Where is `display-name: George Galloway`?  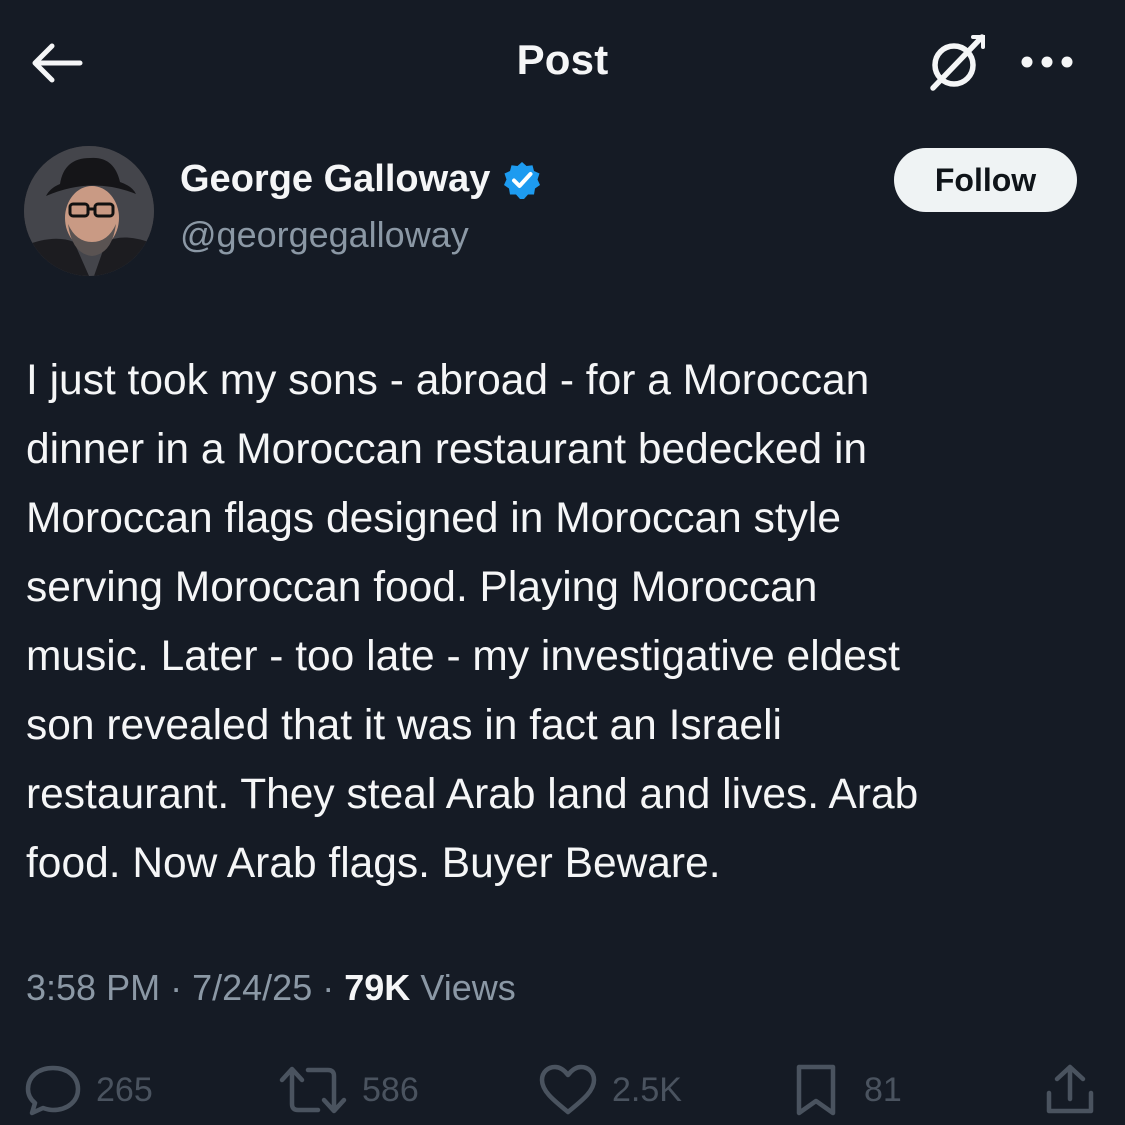
display-name: George Galloway is located at coordinates (335, 179).